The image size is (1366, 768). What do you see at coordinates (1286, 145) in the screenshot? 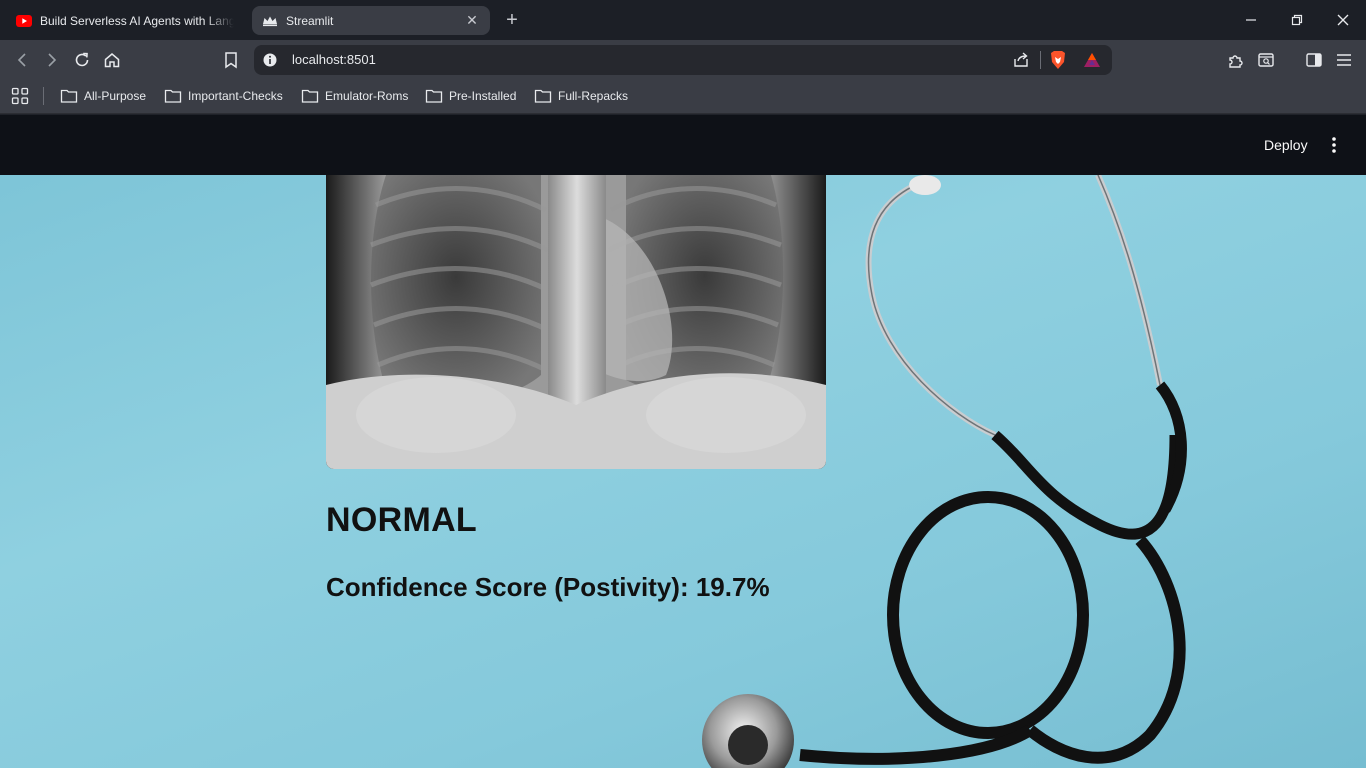
I see `deploy-button: Deploy` at bounding box center [1286, 145].